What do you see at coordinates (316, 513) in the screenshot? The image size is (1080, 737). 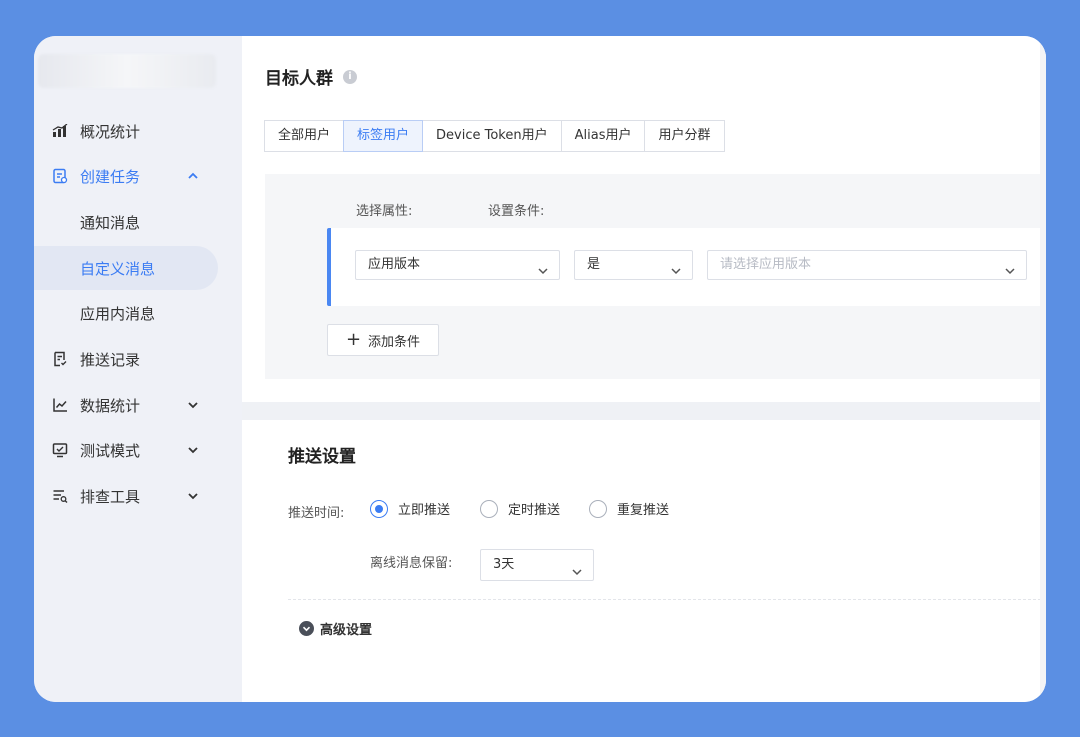 I see `push-time-label: 推送时间:` at bounding box center [316, 513].